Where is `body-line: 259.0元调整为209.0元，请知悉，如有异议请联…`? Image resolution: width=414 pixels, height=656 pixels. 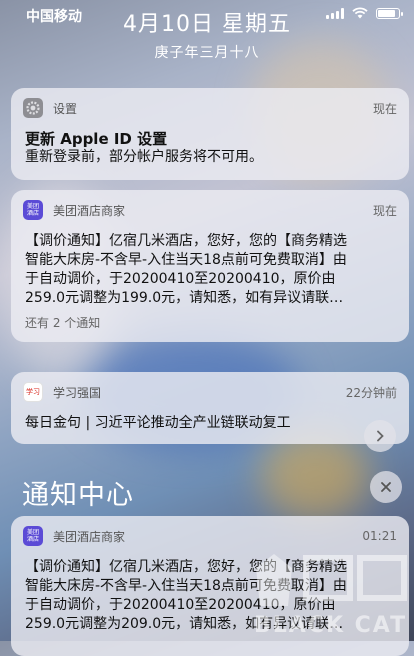
body-line: 259.0元调整为209.0元，请知悉，如有异议请联… is located at coordinates (184, 624).